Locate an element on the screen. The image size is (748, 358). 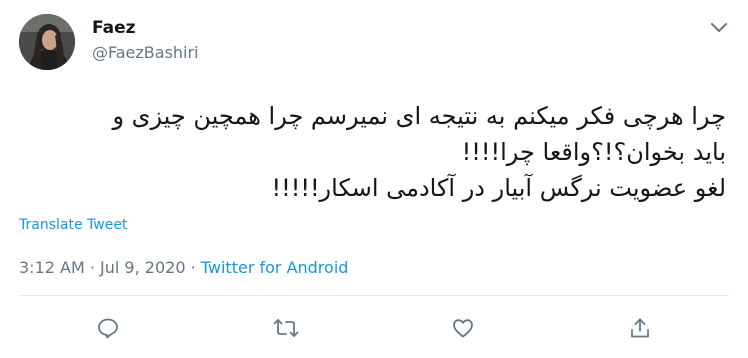
divider is located at coordinates (374, 295).